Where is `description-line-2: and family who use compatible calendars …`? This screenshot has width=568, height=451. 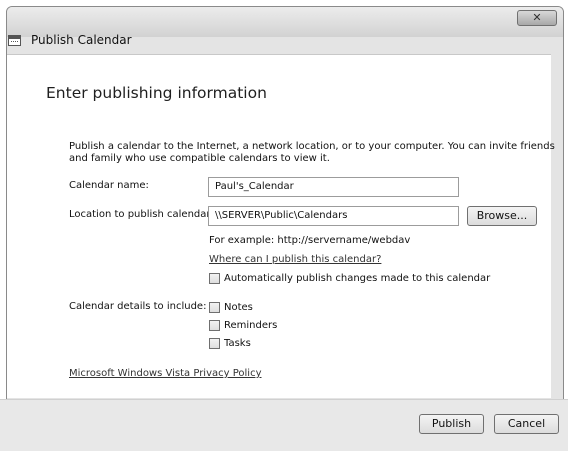
description-line-2: and family who use compatible calendars … is located at coordinates (199, 158).